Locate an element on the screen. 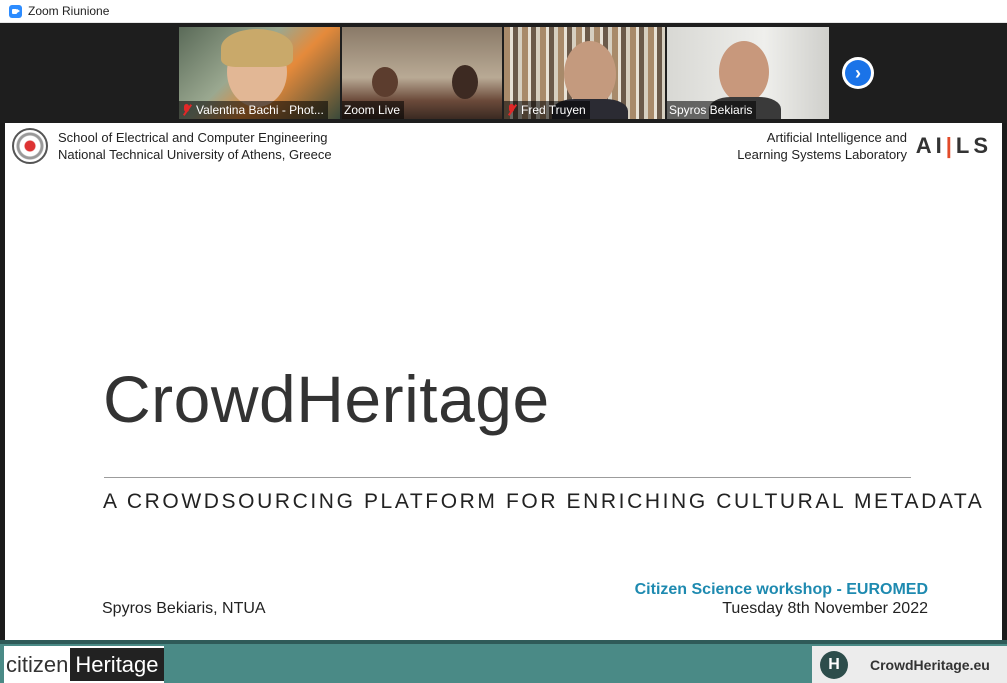 The height and width of the screenshot is (683, 1007). participant-name-bar: Zoom Live is located at coordinates (373, 110).